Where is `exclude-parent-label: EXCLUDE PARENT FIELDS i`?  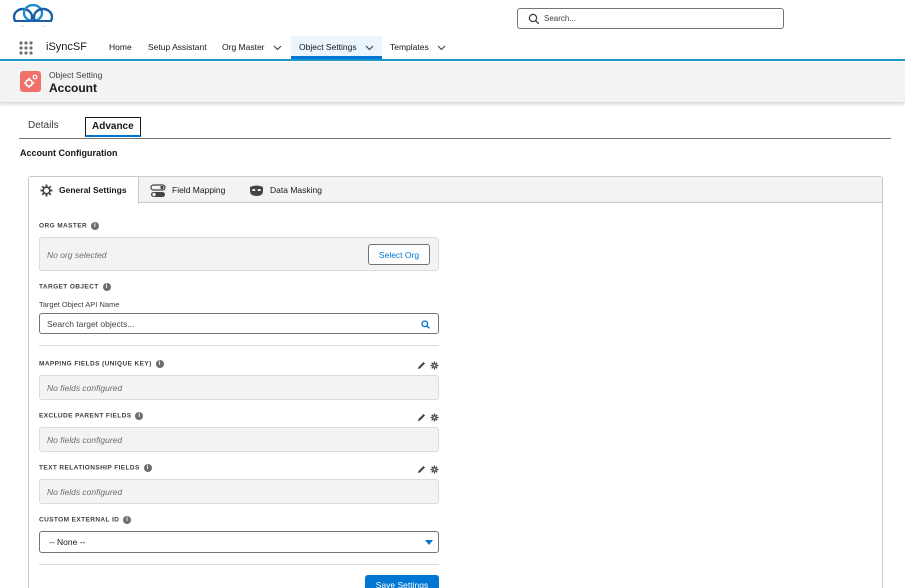
exclude-parent-label: EXCLUDE PARENT FIELDS i is located at coordinates (91, 416).